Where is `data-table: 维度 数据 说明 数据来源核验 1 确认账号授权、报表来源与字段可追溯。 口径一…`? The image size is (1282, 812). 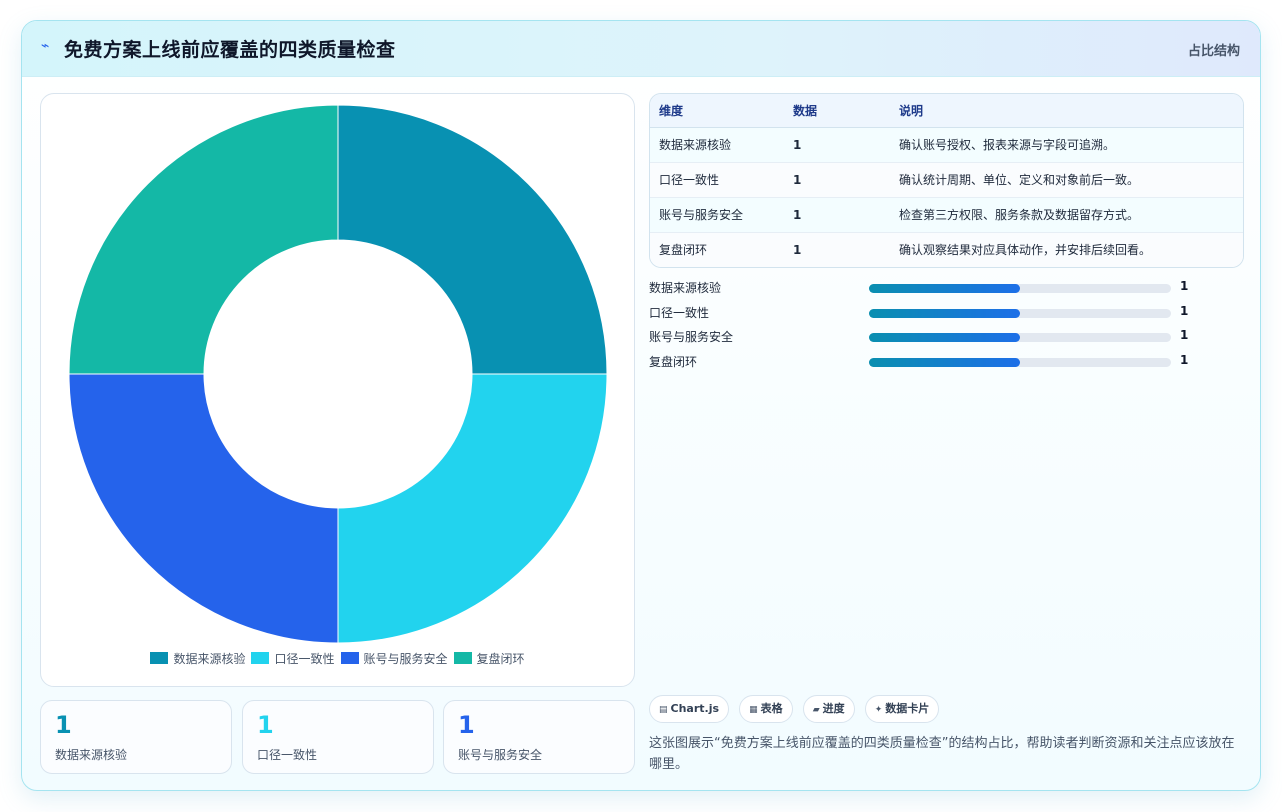 data-table: 维度 数据 说明 数据来源核验 1 确认账号授权、报表来源与字段可追溯。 口径一… is located at coordinates (946, 180).